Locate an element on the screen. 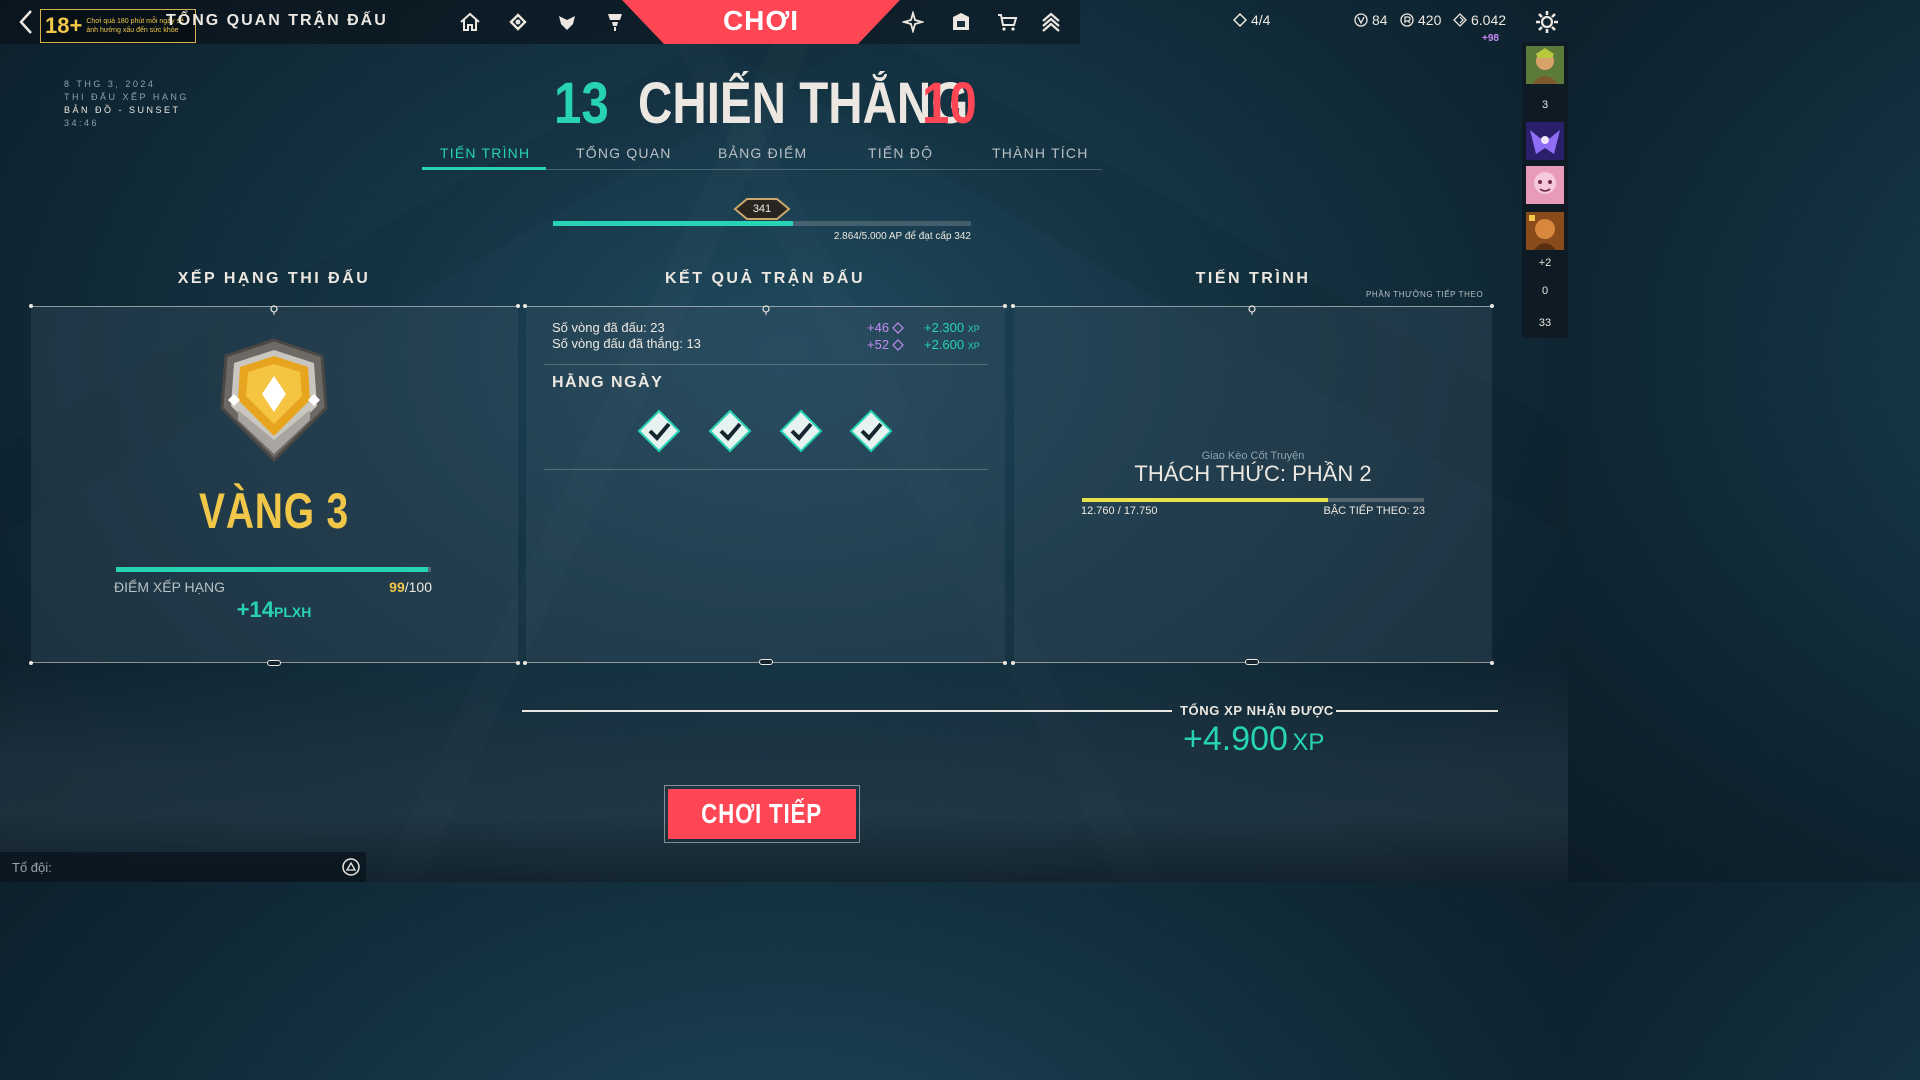 The height and width of the screenshot is (1080, 1920). match-map: BẢN ĐỒ - SUNSET is located at coordinates (122, 110).